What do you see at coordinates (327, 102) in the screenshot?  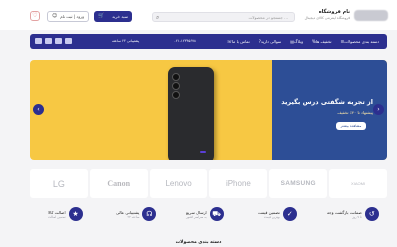 I see `banner-title: از تجربه شگفتی درس بگیرید` at bounding box center [327, 102].